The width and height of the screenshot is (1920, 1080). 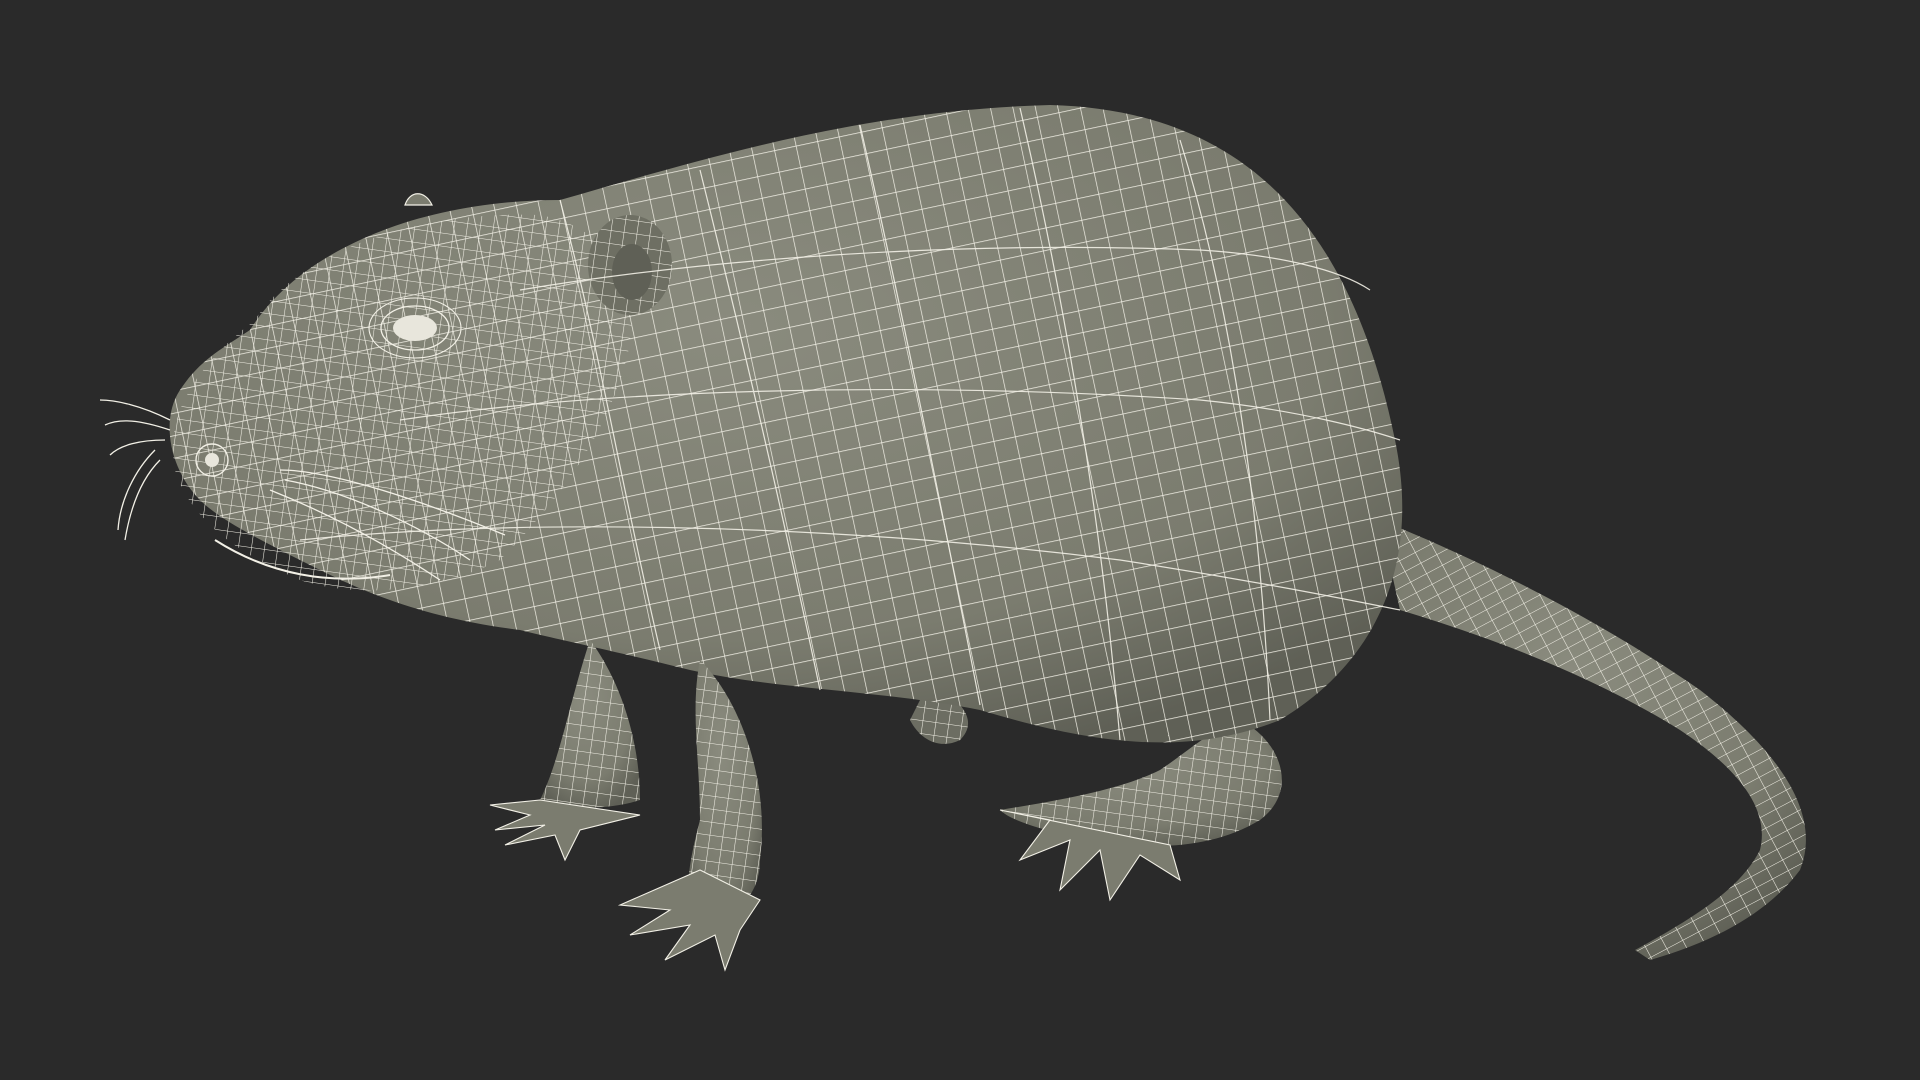 What do you see at coordinates (1140, 811) in the screenshot?
I see `rear-near-leg` at bounding box center [1140, 811].